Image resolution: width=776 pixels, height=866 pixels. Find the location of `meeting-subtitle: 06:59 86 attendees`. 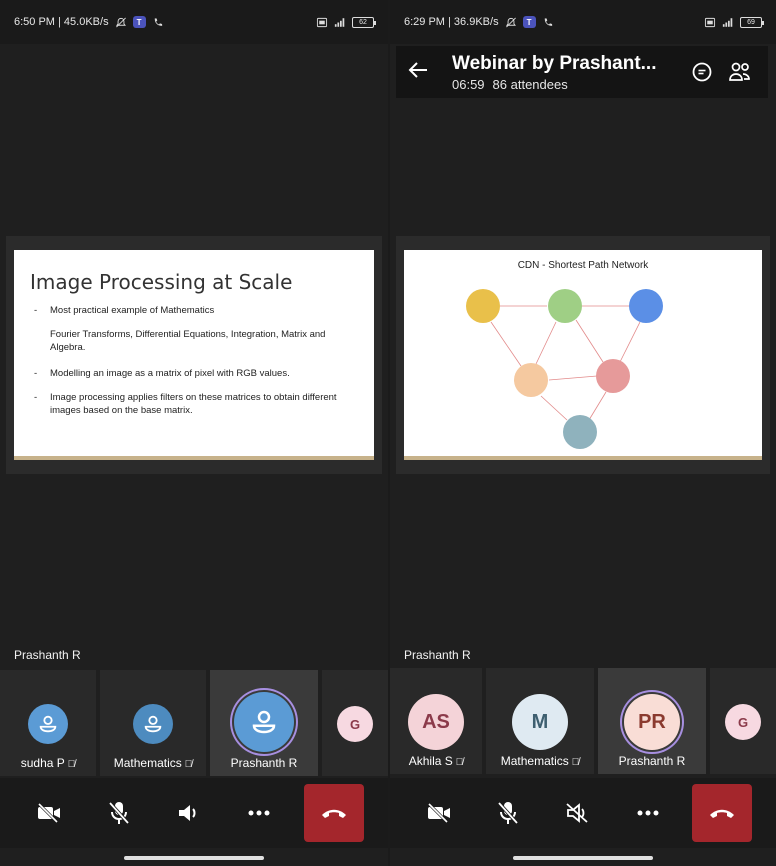

meeting-subtitle: 06:59 86 attendees is located at coordinates (566, 84).